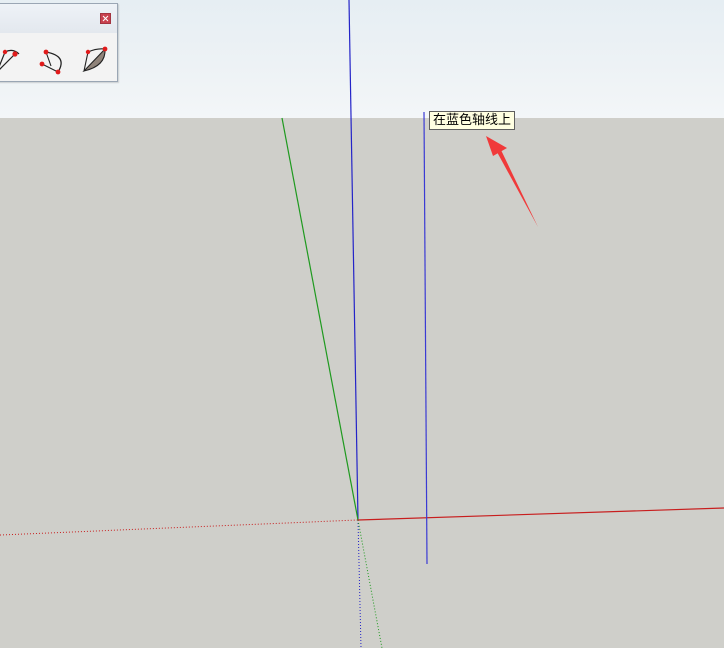  I want to click on two-point-arc-button, so click(54, 59).